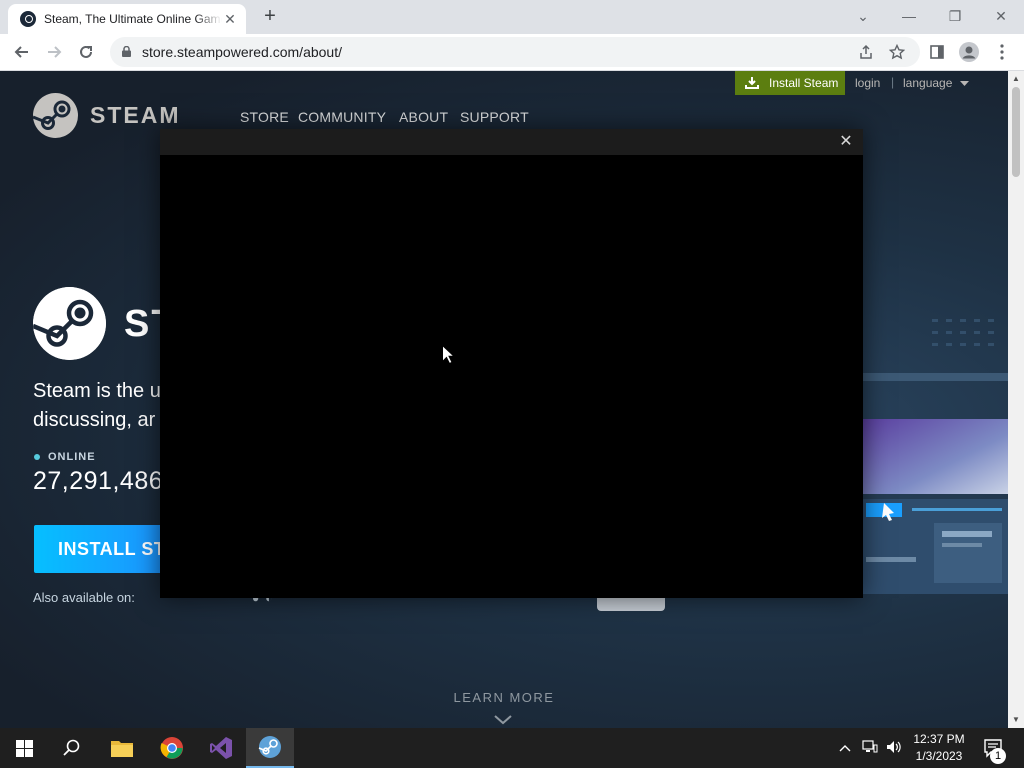 The image size is (1024, 768). What do you see at coordinates (342, 117) in the screenshot?
I see `nav-community: COMMUNITY` at bounding box center [342, 117].